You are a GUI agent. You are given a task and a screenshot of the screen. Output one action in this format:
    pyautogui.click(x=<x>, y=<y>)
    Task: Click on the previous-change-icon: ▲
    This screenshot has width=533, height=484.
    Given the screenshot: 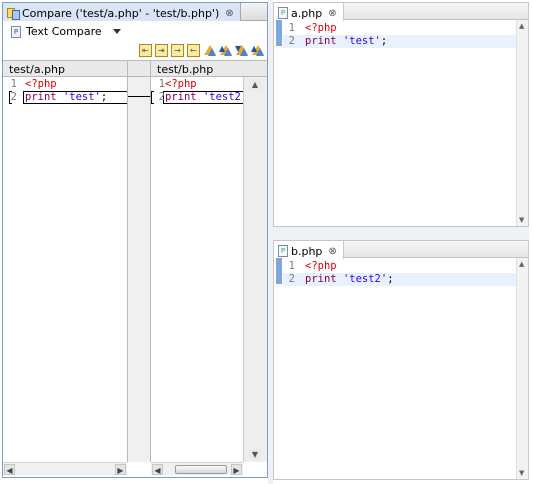 What is the action you would take?
    pyautogui.click(x=257, y=50)
    